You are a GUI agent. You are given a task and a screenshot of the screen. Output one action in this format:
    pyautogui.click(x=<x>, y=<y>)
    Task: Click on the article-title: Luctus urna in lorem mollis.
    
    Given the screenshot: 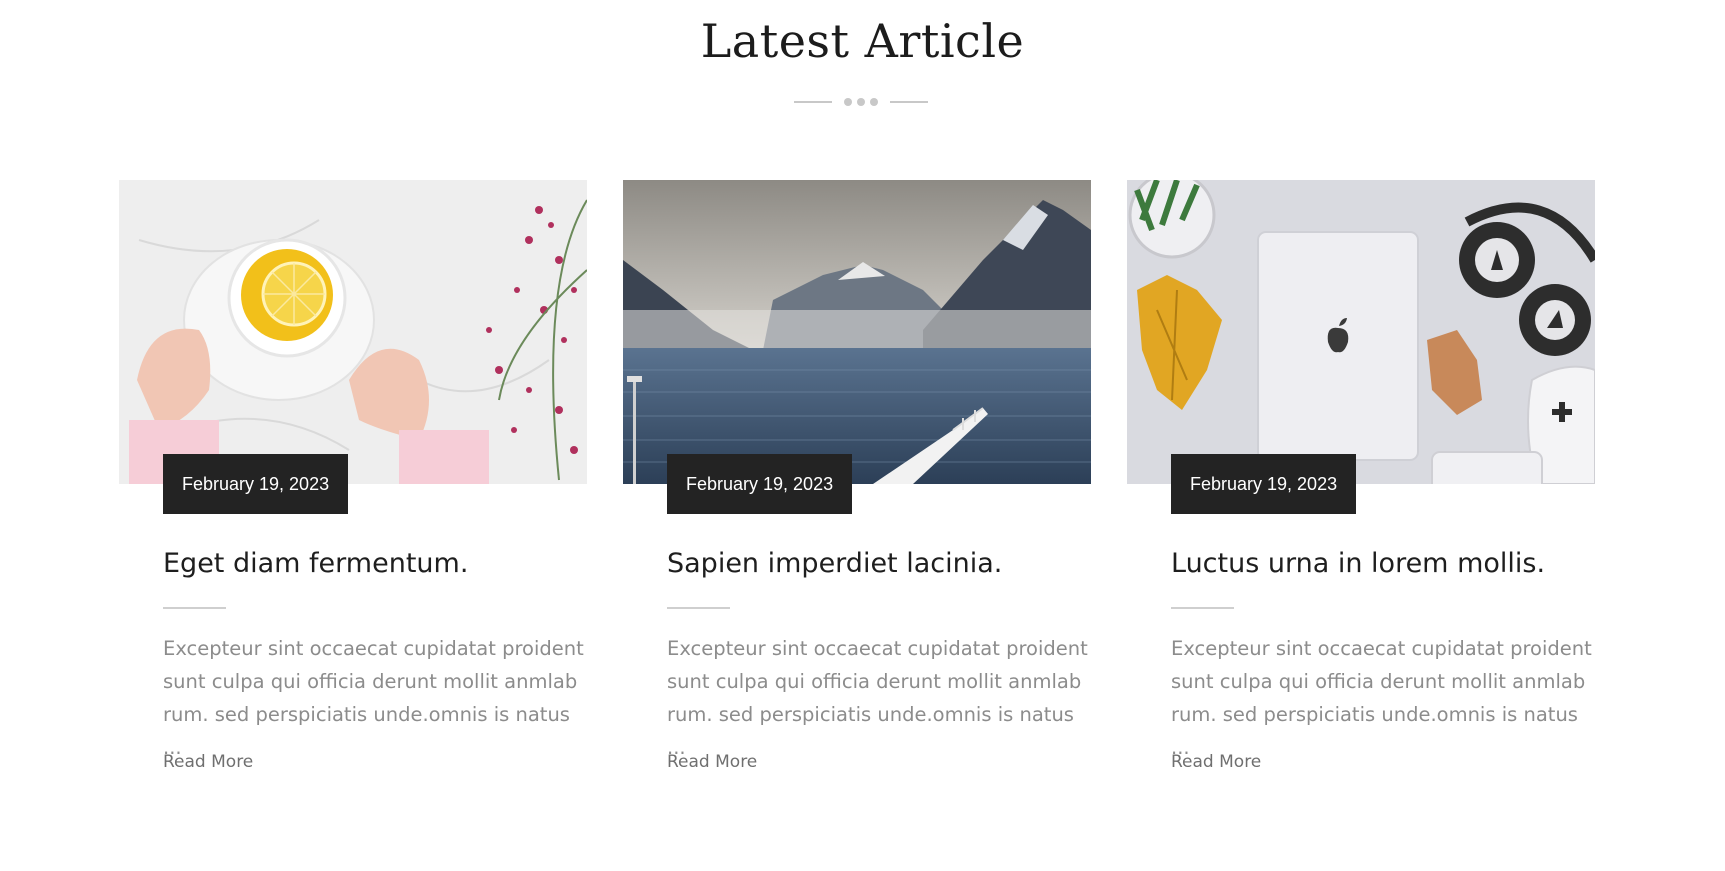 What is the action you would take?
    pyautogui.click(x=1391, y=563)
    